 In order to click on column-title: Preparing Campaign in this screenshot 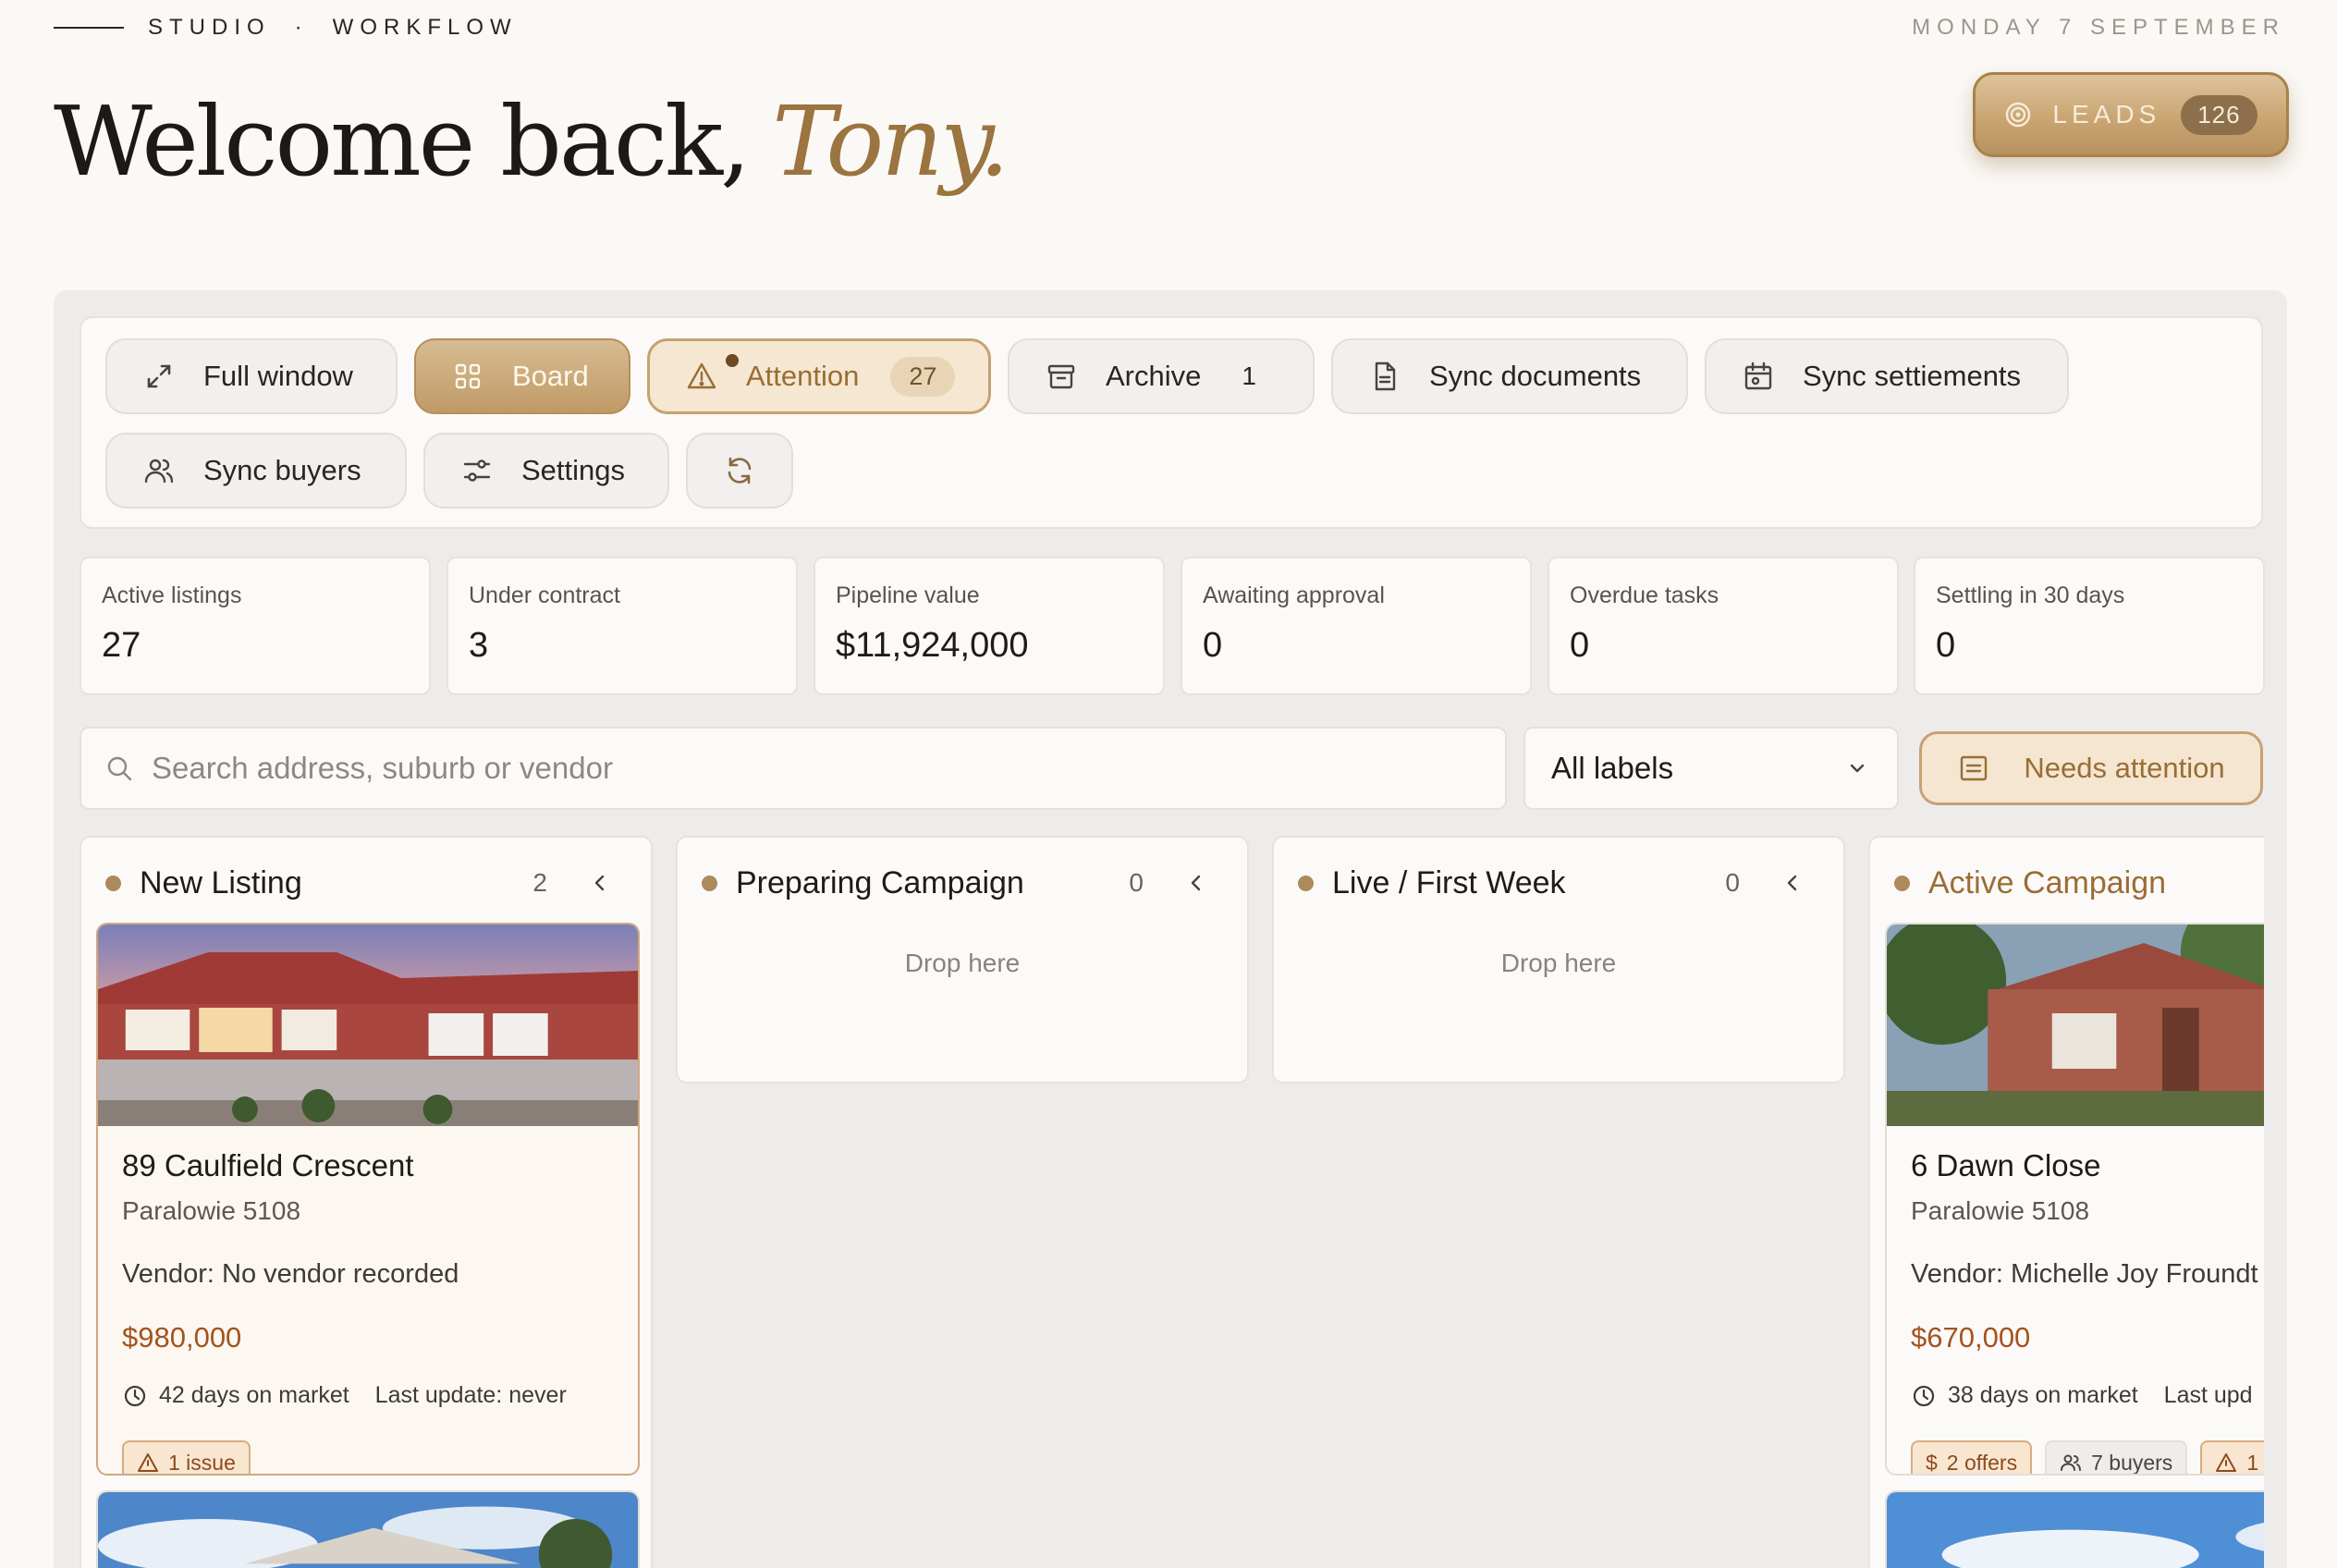, I will do `click(880, 882)`.